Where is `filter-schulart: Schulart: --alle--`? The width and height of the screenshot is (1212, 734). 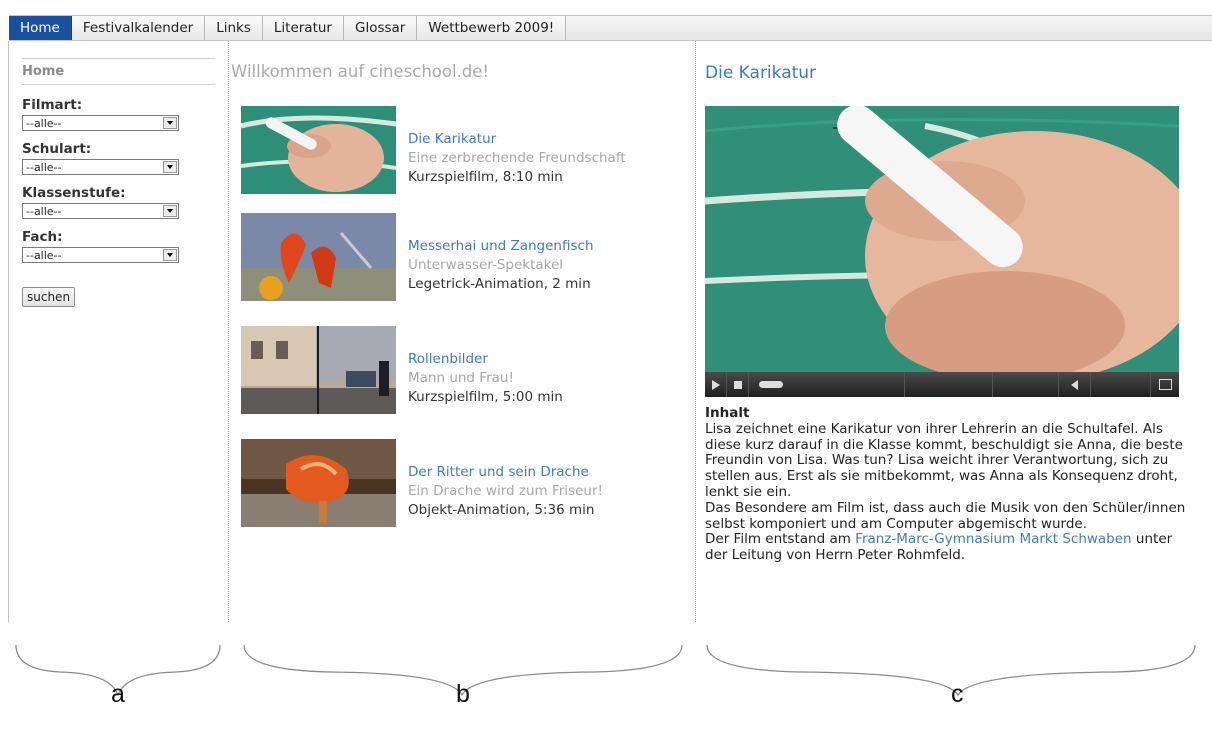 filter-schulart: Schulart: --alle-- is located at coordinates (118, 158).